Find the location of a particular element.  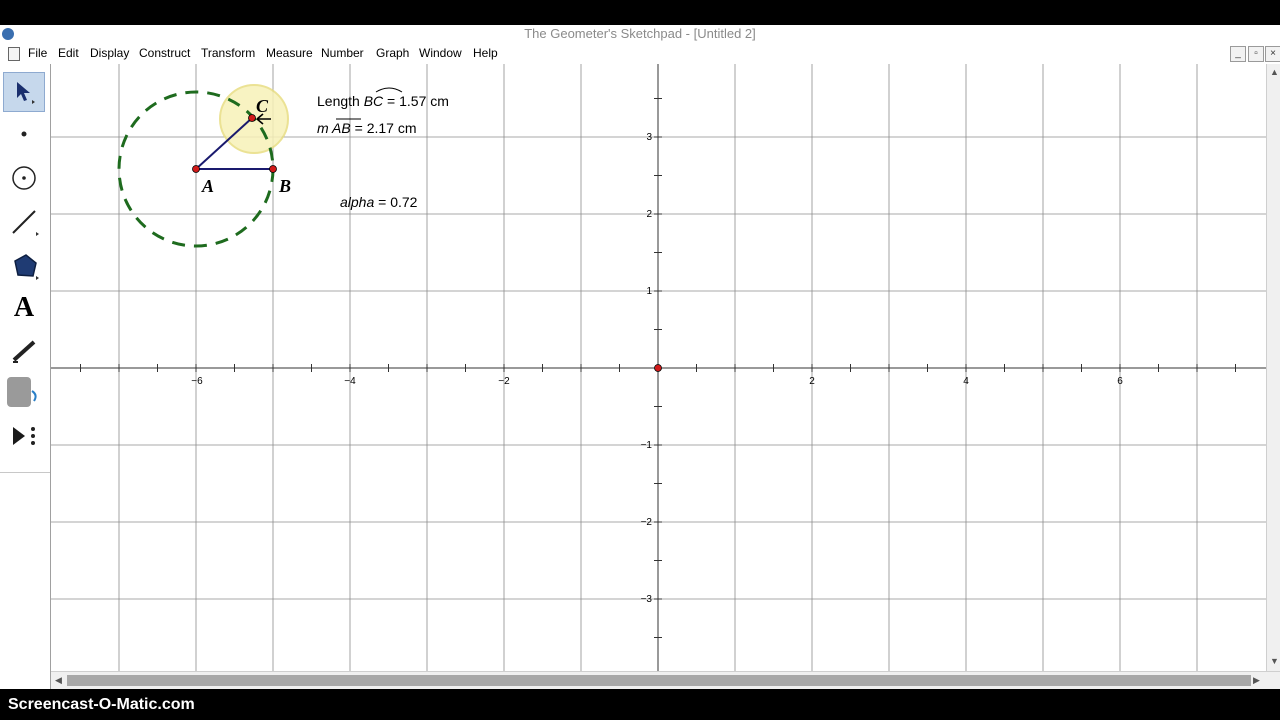

arrow-select-tool is located at coordinates (24, 92).